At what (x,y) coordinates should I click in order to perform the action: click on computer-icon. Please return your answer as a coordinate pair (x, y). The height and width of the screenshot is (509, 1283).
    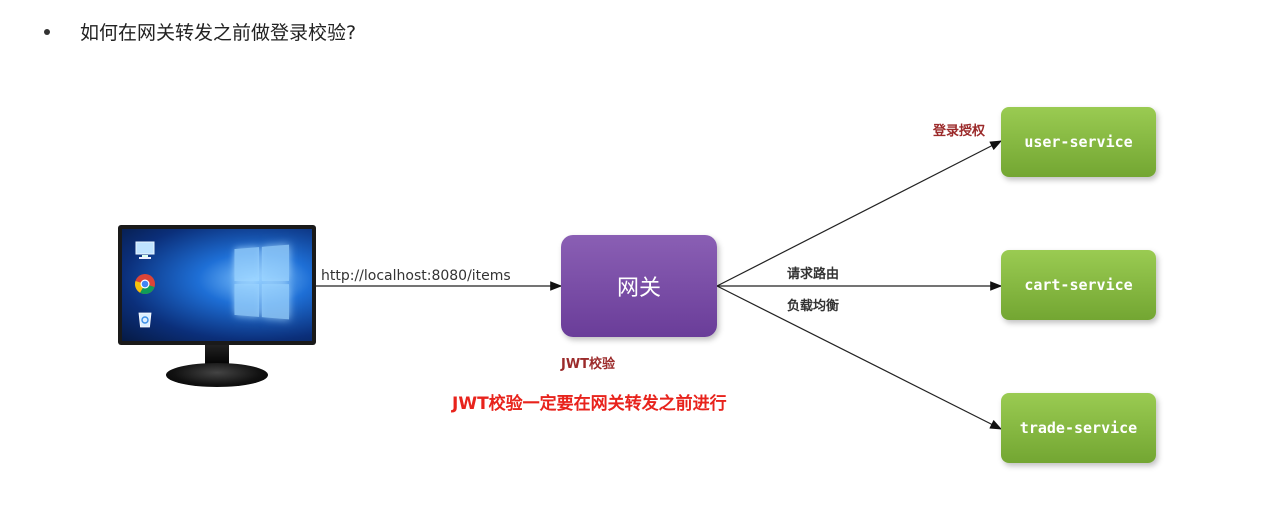
    Looking at the image, I should click on (145, 250).